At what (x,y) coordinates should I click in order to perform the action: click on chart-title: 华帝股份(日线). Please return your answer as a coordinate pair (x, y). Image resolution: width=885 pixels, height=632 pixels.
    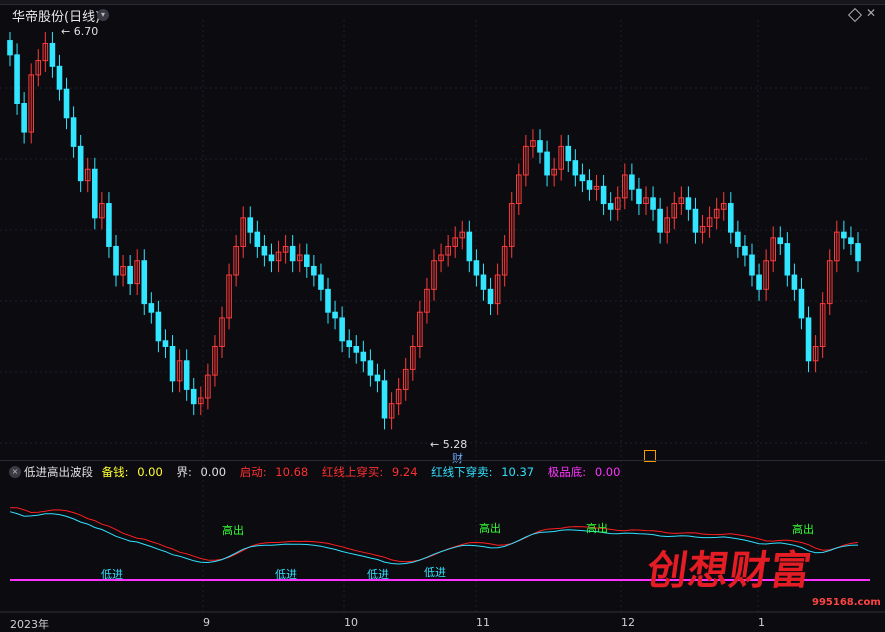
    Looking at the image, I should click on (56, 17).